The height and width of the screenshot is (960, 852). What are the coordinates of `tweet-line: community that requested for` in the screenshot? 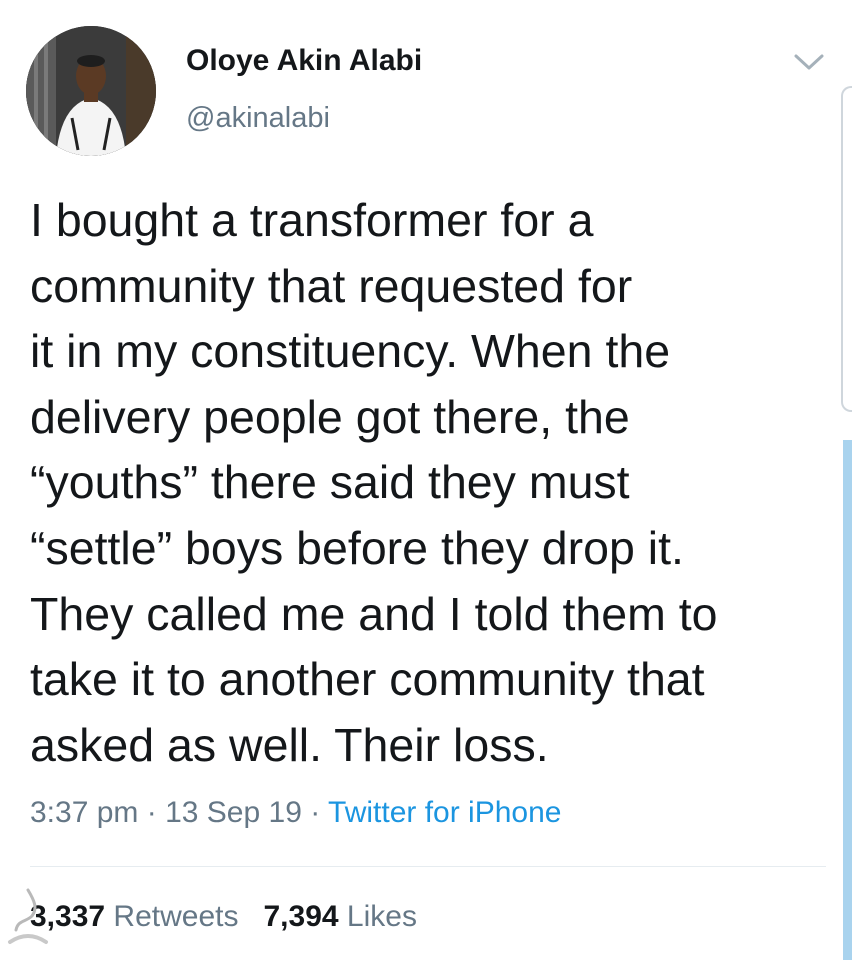 It's located at (331, 285).